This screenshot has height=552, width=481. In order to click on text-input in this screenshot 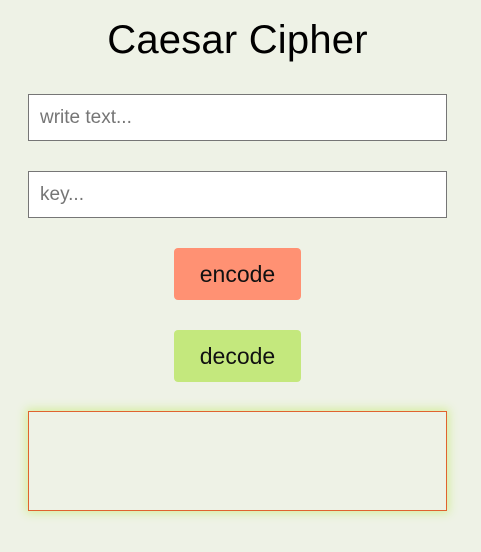, I will do `click(237, 117)`.